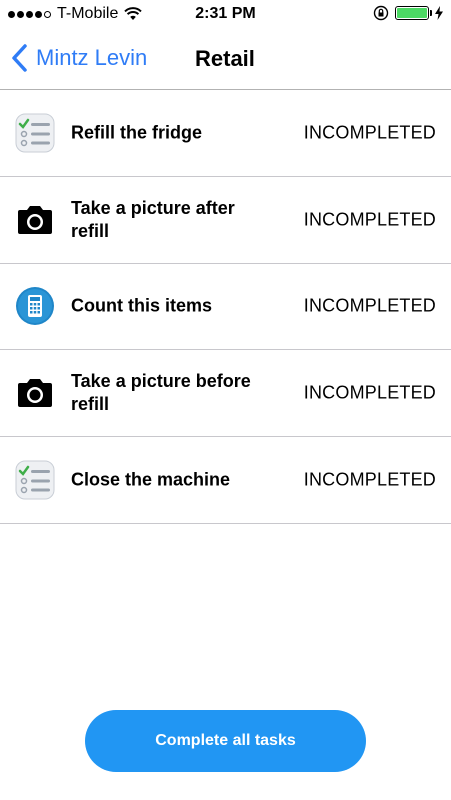 This screenshot has width=451, height=800. I want to click on status-bar: T-Mobile 2:31 PM, so click(225, 14).